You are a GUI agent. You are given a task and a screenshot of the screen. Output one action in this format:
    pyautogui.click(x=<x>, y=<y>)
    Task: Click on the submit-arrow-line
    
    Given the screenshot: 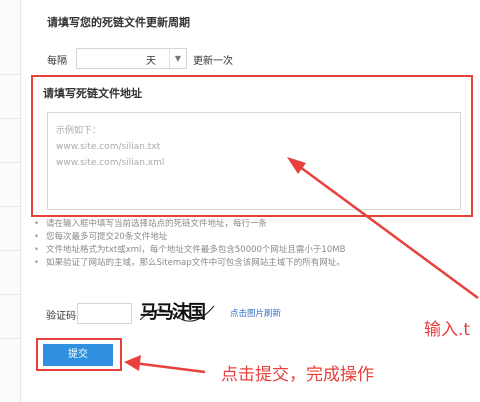 What is the action you would take?
    pyautogui.click(x=169, y=367)
    